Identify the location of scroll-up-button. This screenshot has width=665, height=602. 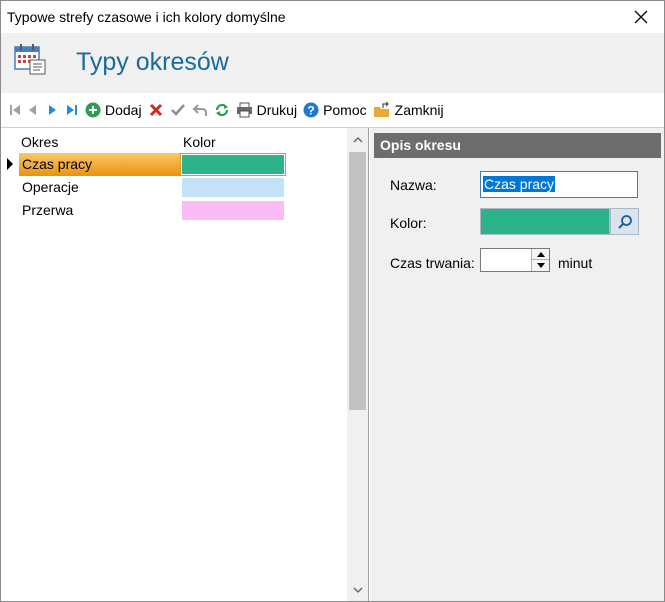
(357, 139).